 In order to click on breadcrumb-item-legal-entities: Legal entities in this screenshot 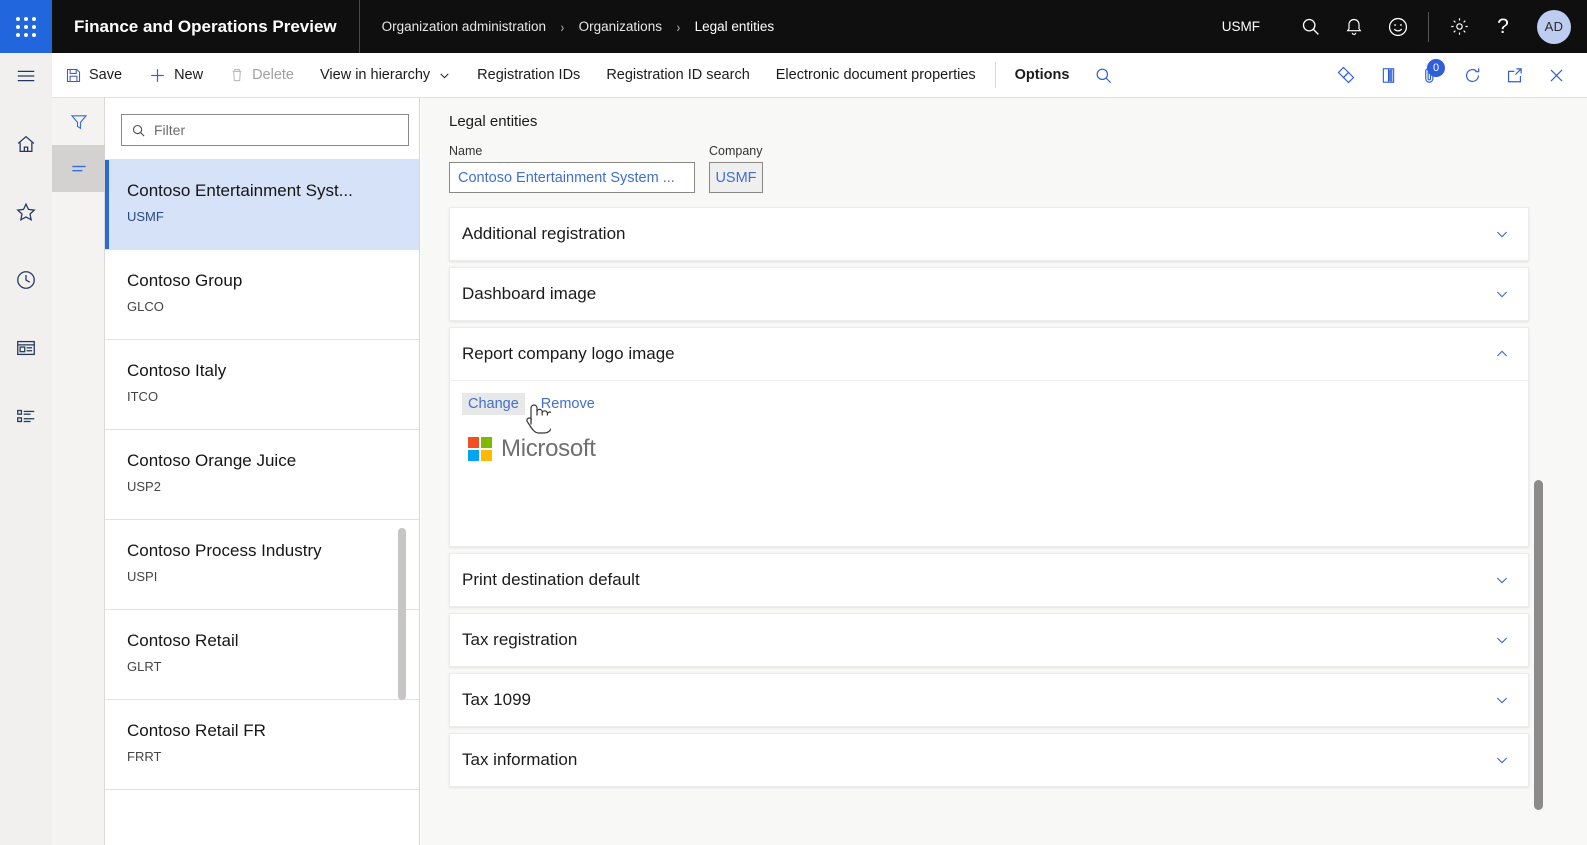, I will do `click(735, 26)`.